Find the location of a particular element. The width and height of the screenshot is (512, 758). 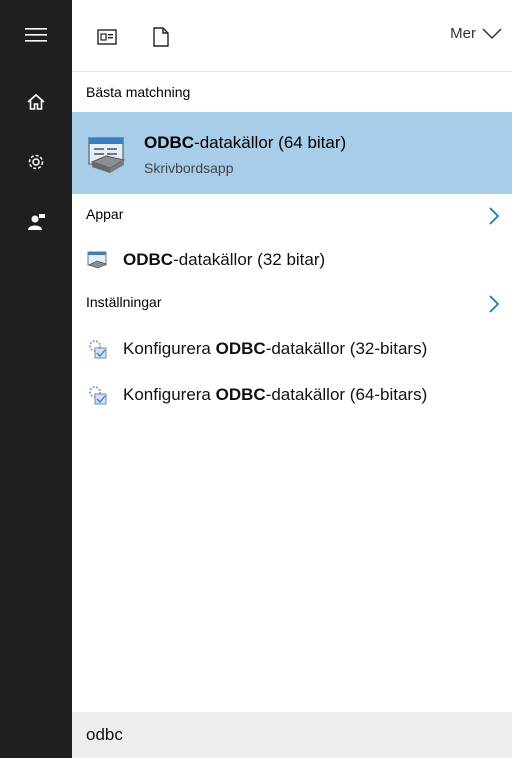

settings-button is located at coordinates (36, 162).